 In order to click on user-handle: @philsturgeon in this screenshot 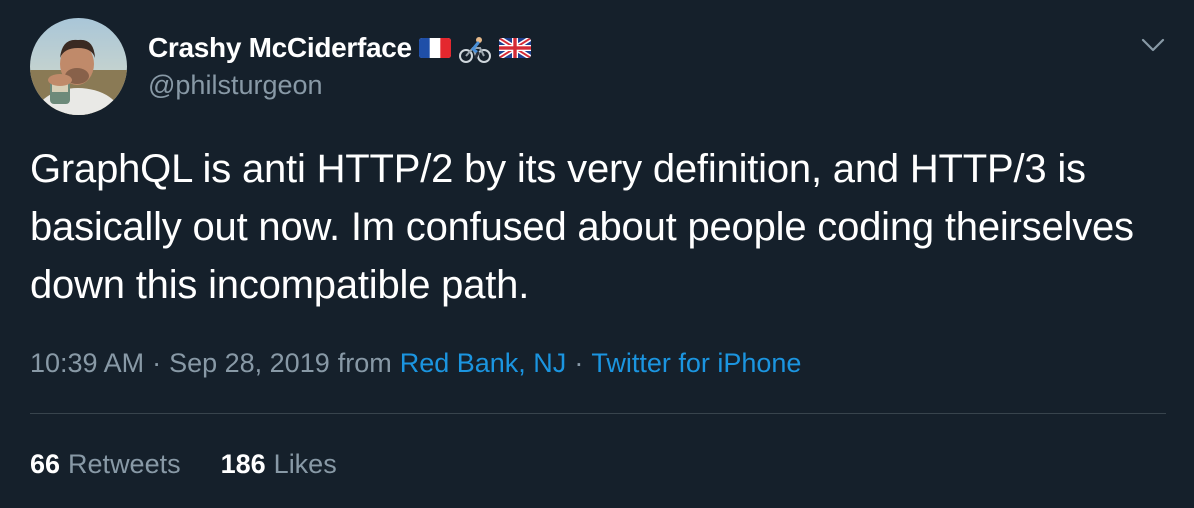, I will do `click(235, 85)`.